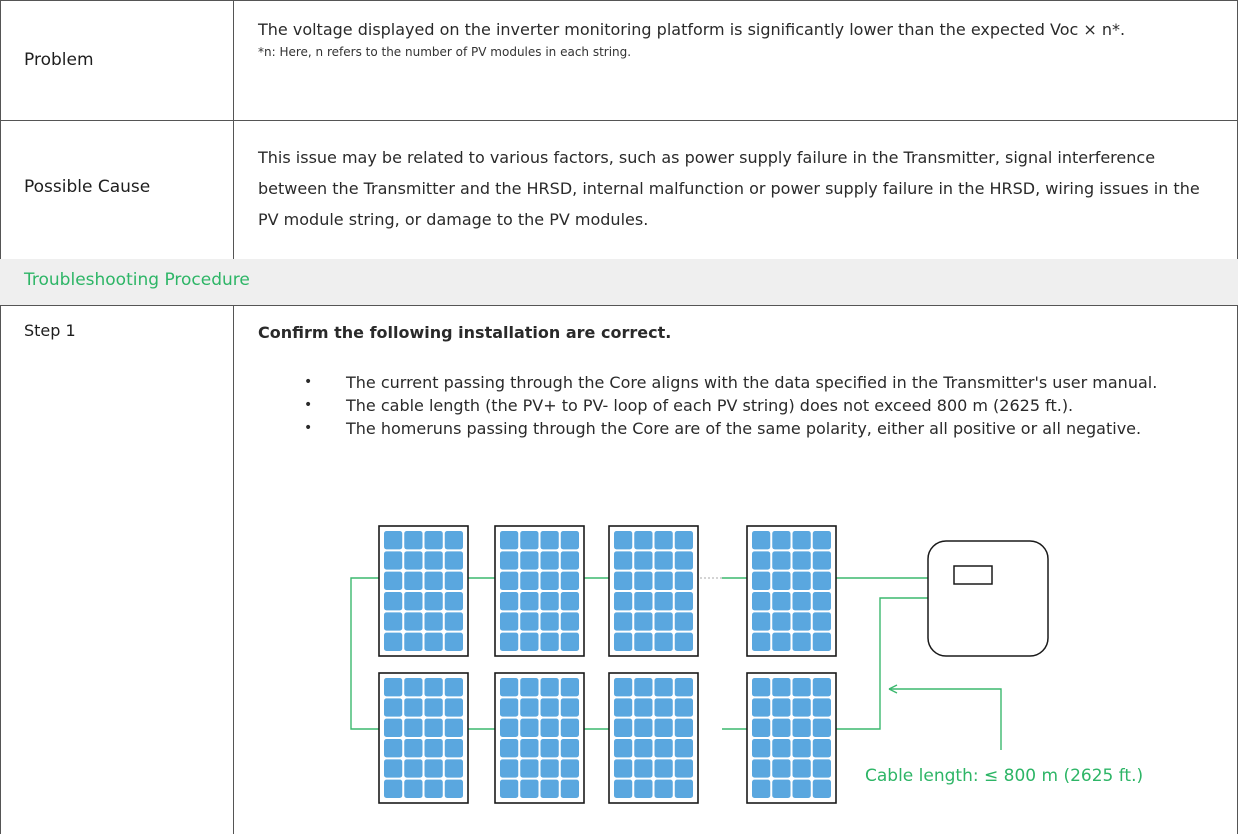 The height and width of the screenshot is (834, 1238). Describe the element at coordinates (1004, 776) in the screenshot. I see `cable-length-caption: Cable length: ≤ 800 m (2625 ft.)` at that location.